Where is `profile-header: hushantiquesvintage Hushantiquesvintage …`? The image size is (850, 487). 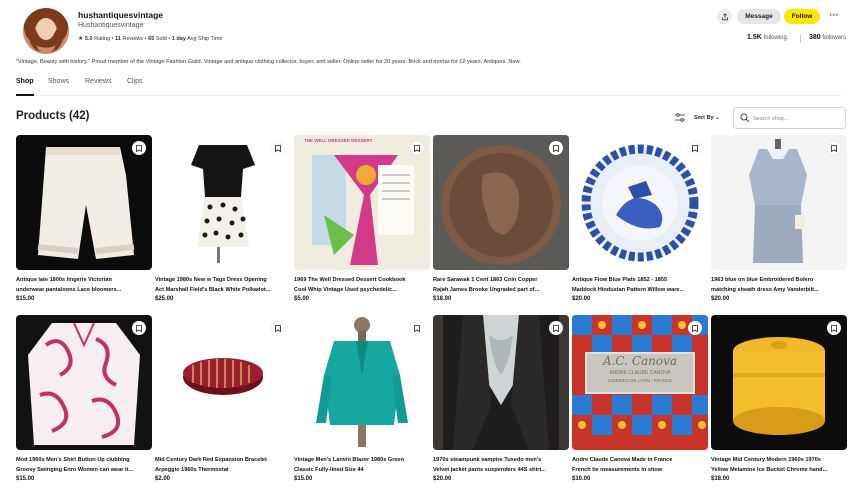 profile-header: hushantiquesvintage Hushantiquesvintage … is located at coordinates (431, 31).